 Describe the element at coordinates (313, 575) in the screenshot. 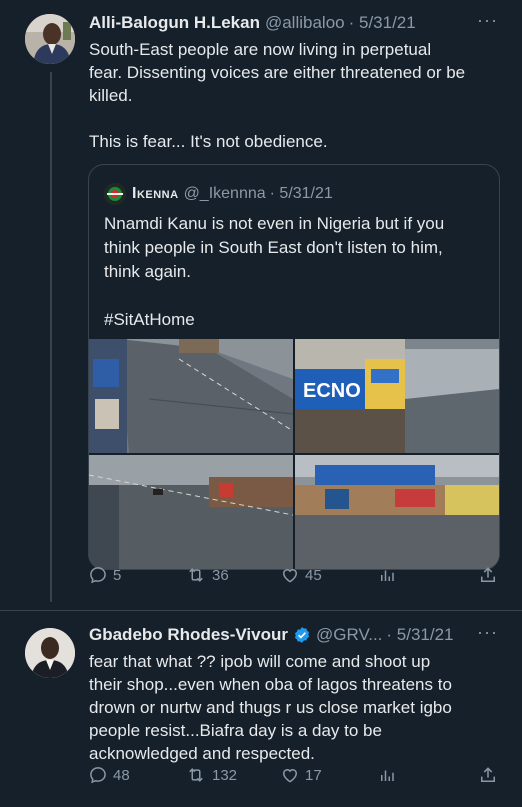

I see `like-count: 45` at that location.